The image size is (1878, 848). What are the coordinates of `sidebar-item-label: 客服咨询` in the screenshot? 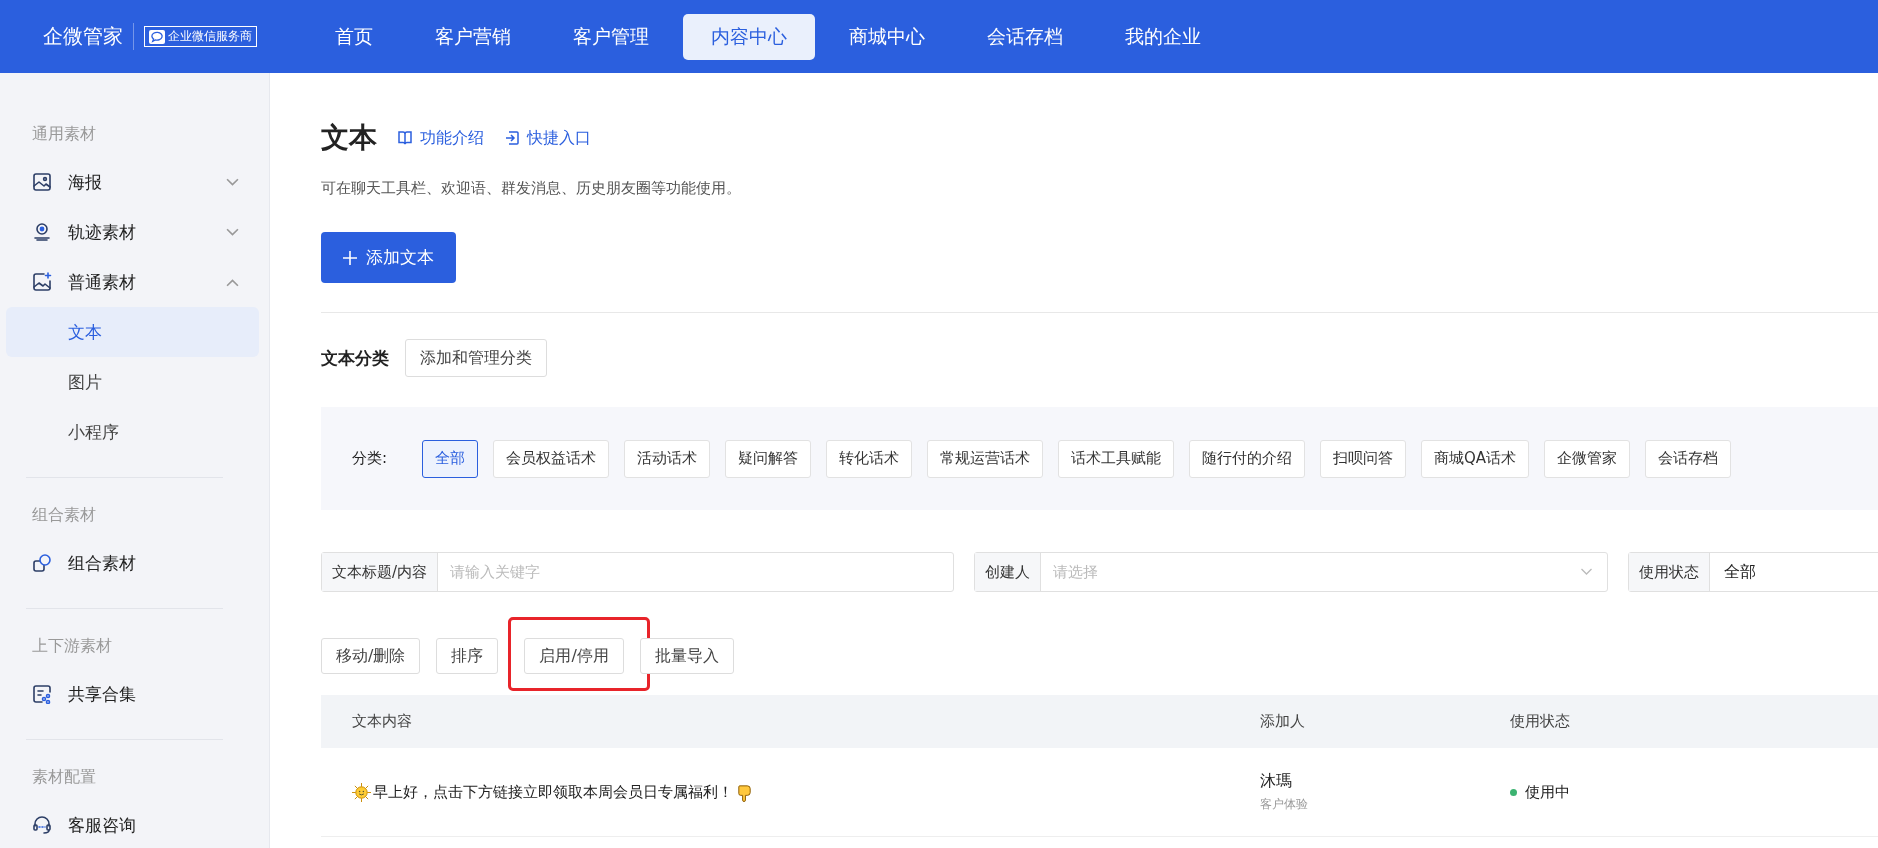 It's located at (102, 825).